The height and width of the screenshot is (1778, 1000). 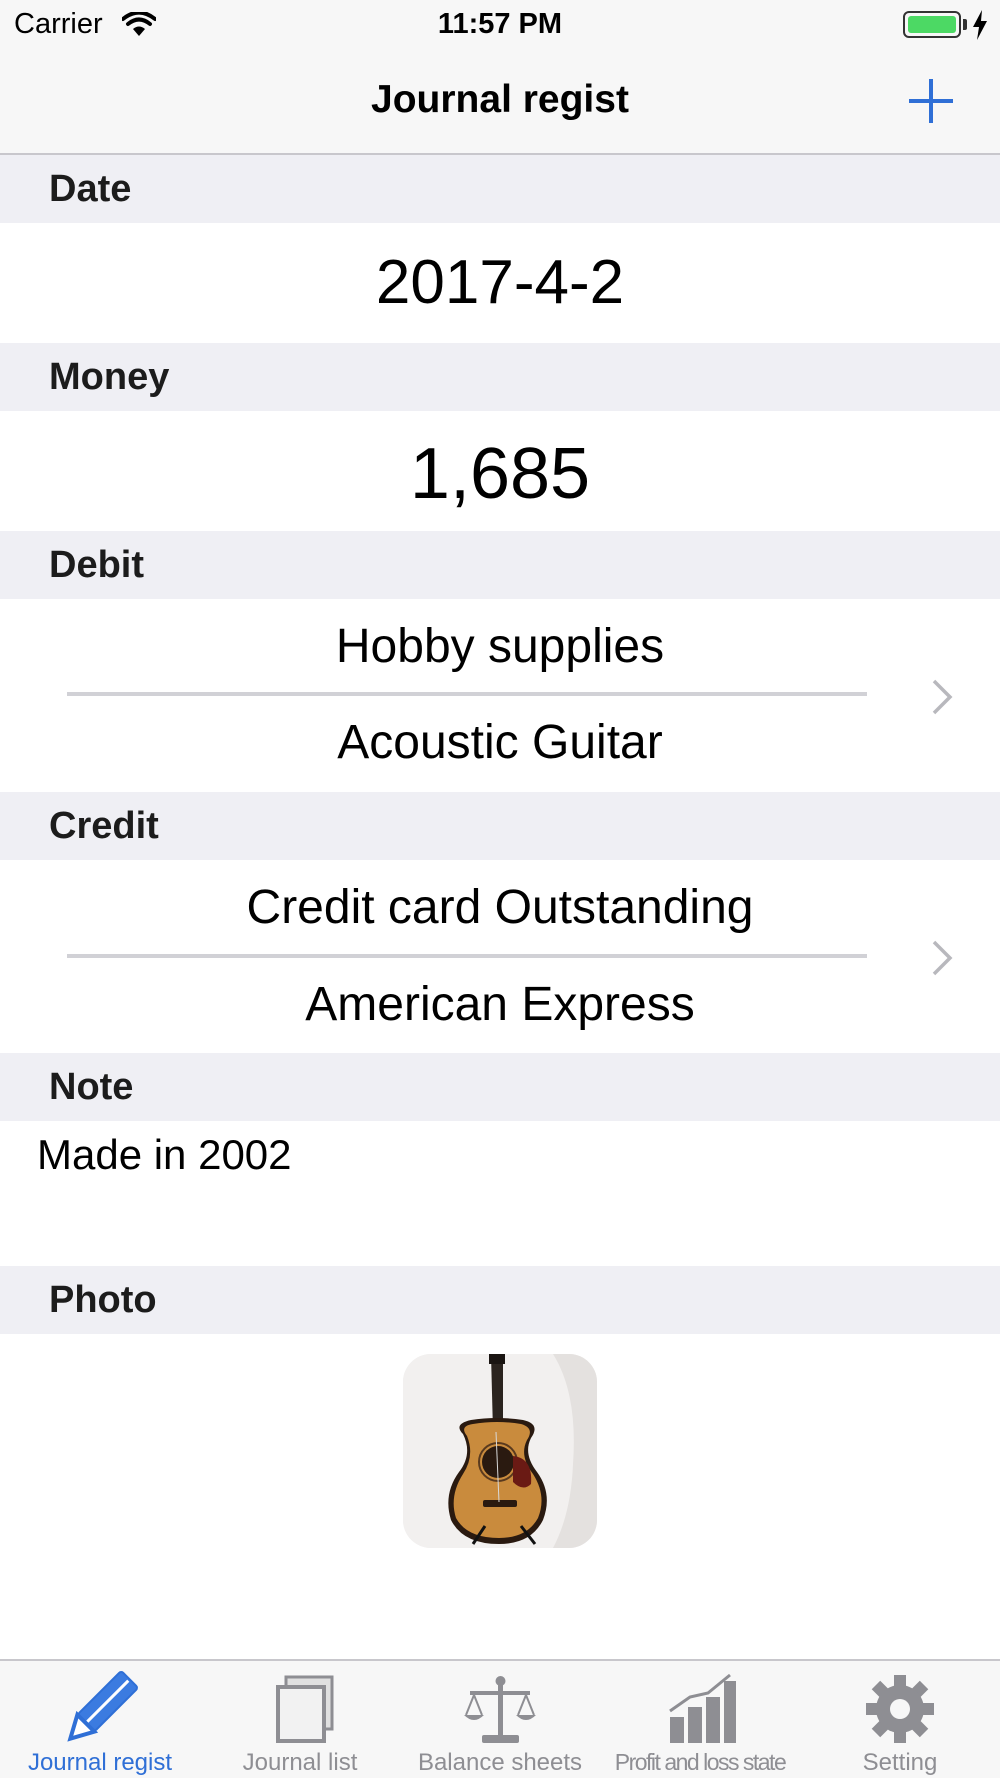 I want to click on money-cell: 1,685, so click(x=500, y=471).